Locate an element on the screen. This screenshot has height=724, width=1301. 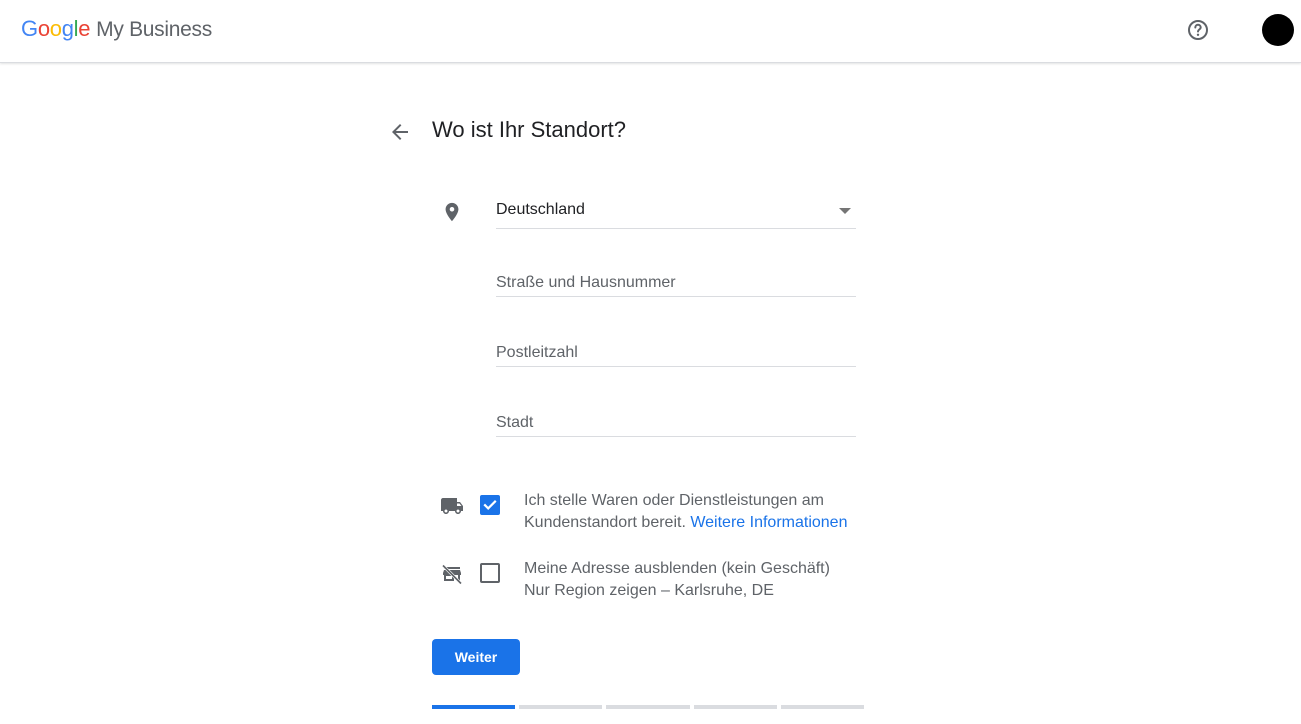
truck-icon is located at coordinates (452, 506).